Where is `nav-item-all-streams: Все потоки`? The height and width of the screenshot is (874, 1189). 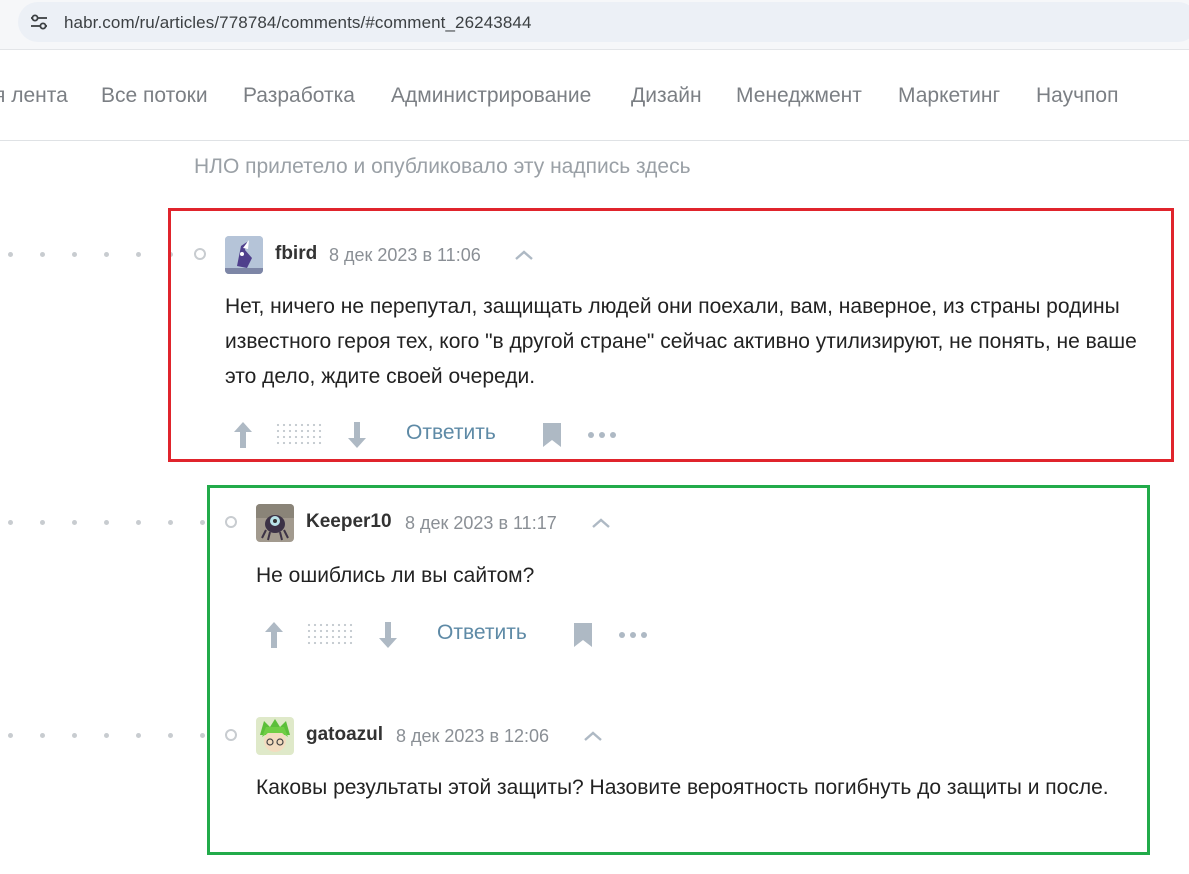
nav-item-all-streams: Все потоки is located at coordinates (154, 96).